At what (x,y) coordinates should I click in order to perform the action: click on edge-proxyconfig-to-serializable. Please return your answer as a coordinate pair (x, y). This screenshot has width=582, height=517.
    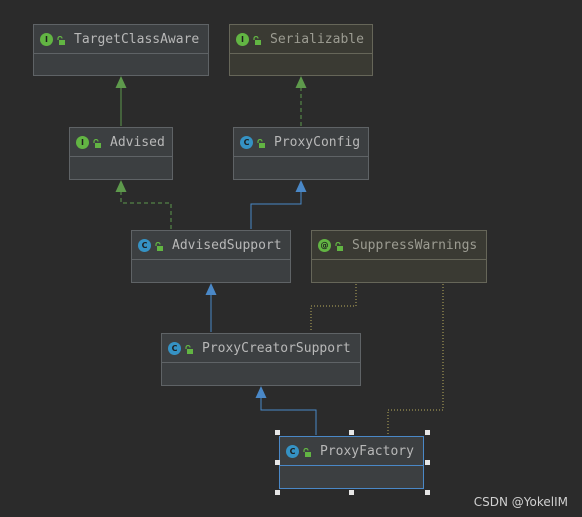
    Looking at the image, I should click on (301, 101).